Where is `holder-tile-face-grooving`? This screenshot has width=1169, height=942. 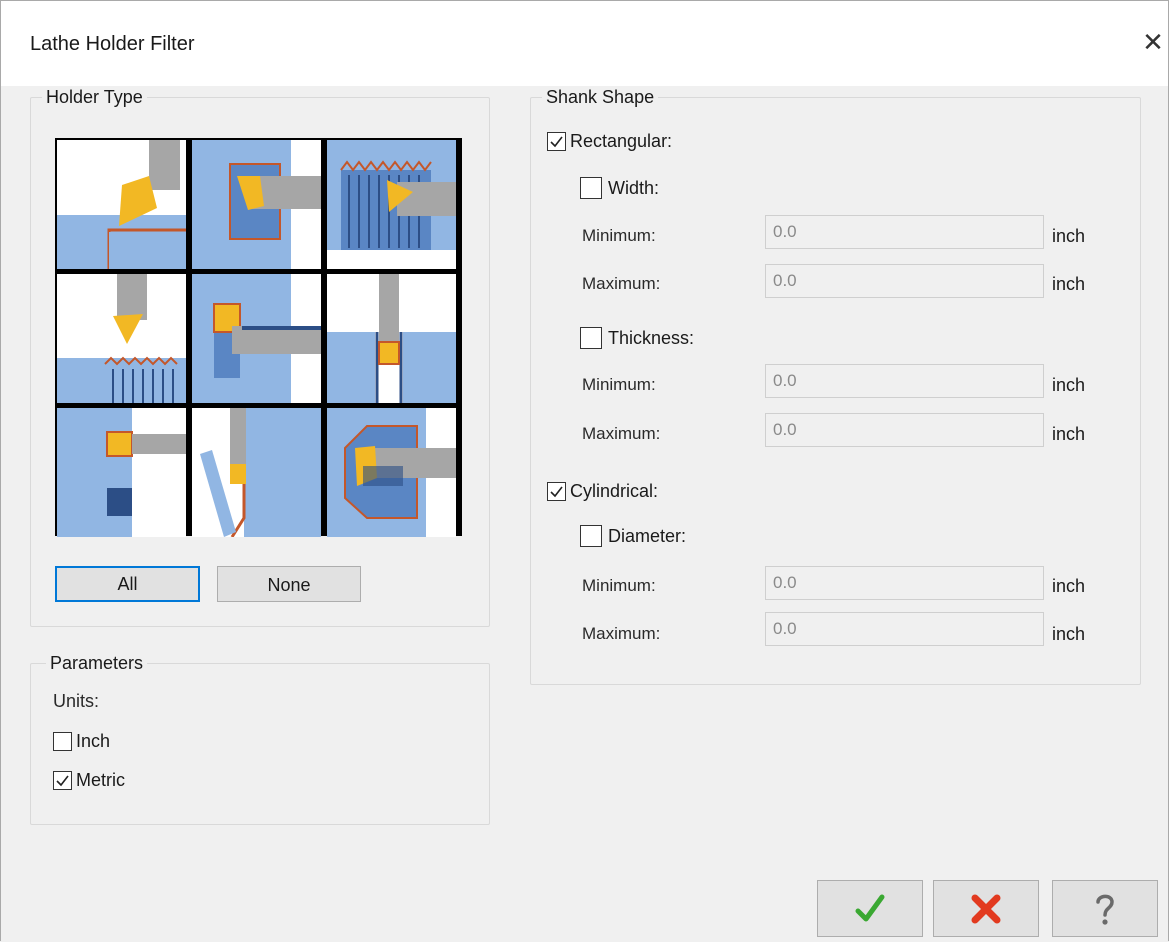 holder-tile-face-grooving is located at coordinates (256, 204).